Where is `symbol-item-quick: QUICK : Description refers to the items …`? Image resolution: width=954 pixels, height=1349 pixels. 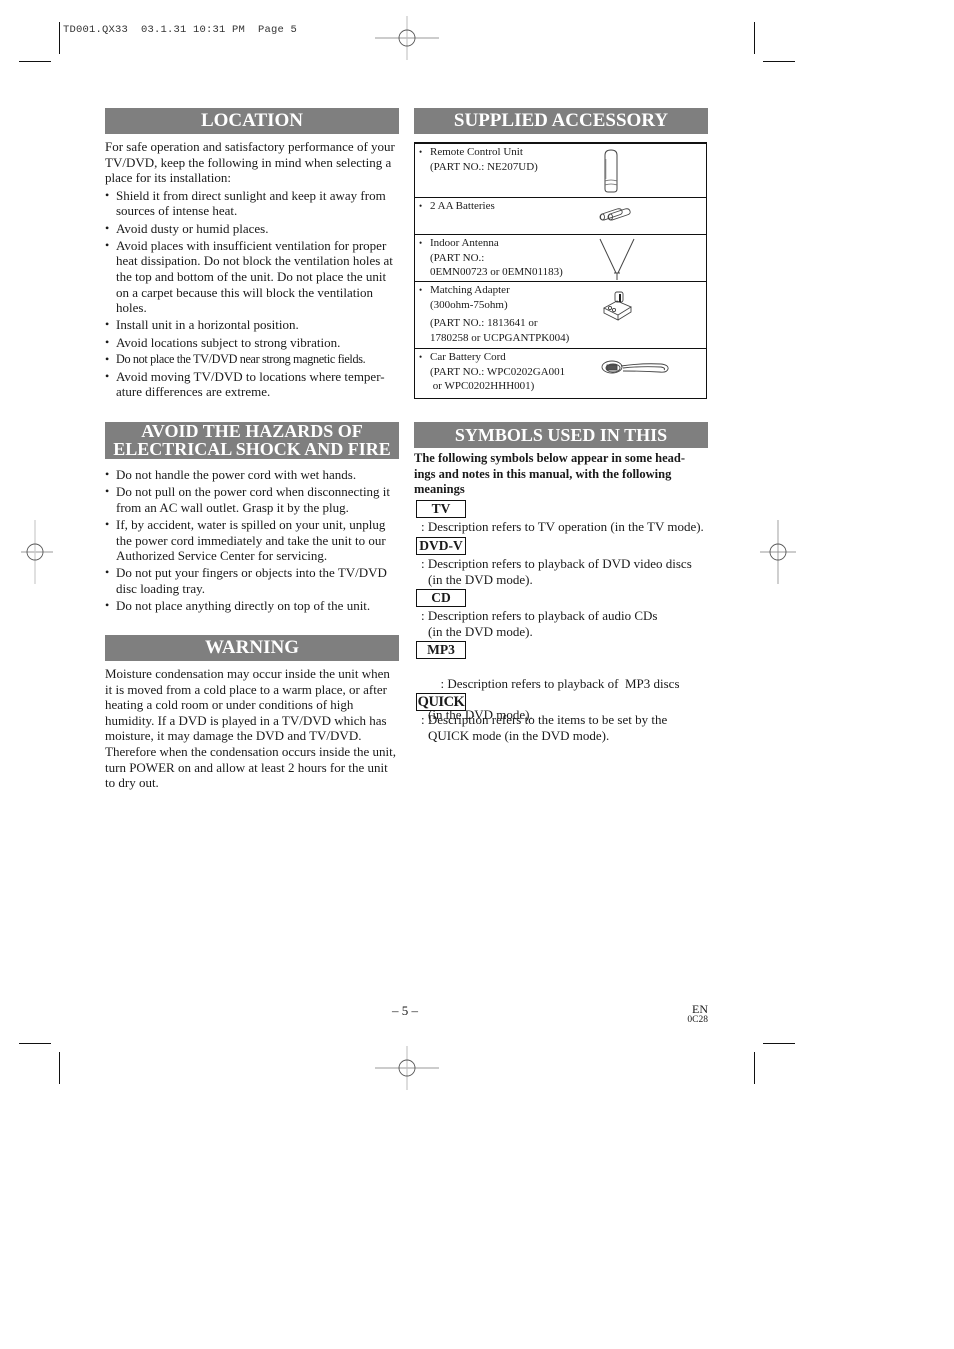
symbol-item-quick: QUICK : Description refers to the items … is located at coordinates (566, 718).